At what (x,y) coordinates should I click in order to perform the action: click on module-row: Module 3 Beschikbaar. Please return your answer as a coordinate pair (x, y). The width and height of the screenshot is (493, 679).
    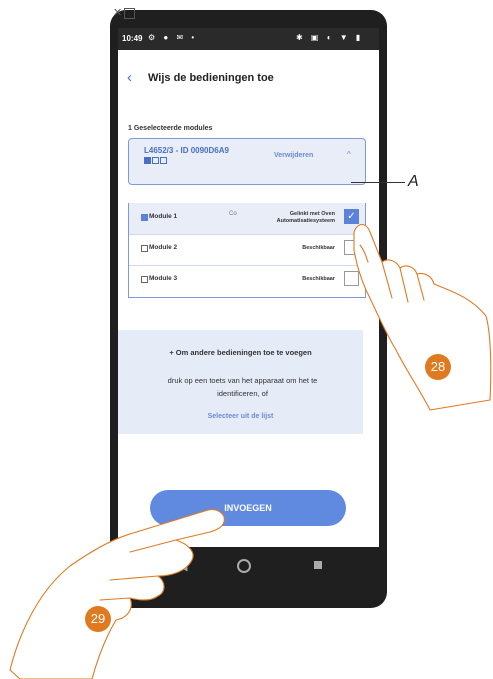
    Looking at the image, I should click on (247, 280).